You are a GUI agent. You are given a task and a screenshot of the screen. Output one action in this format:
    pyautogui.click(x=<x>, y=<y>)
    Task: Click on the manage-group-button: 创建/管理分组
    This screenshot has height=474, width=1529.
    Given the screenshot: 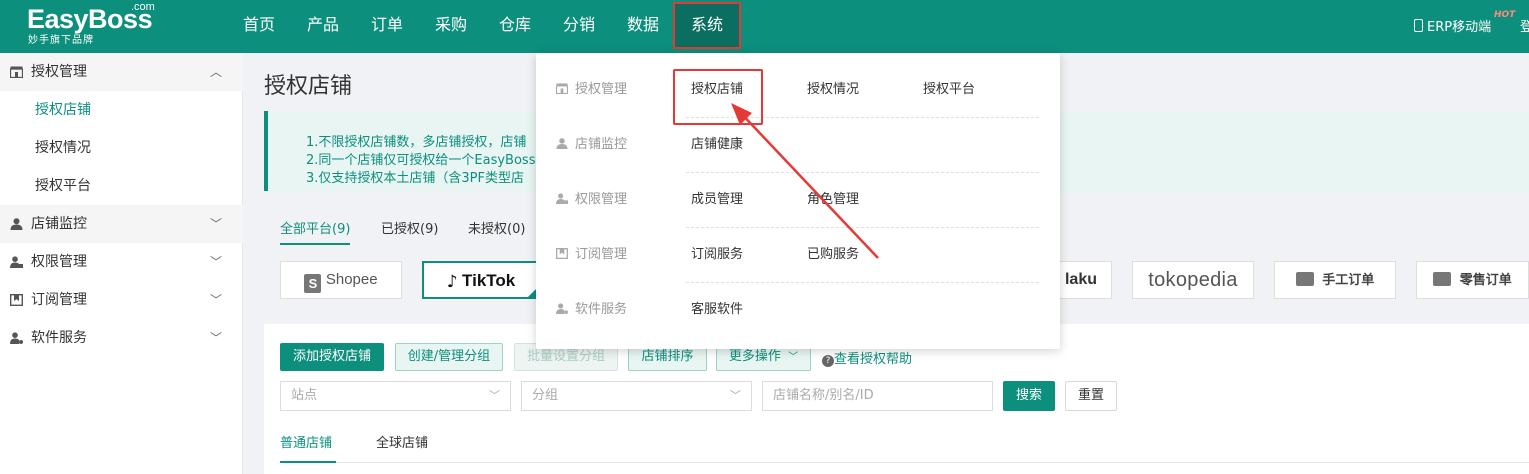 What is the action you would take?
    pyautogui.click(x=449, y=357)
    